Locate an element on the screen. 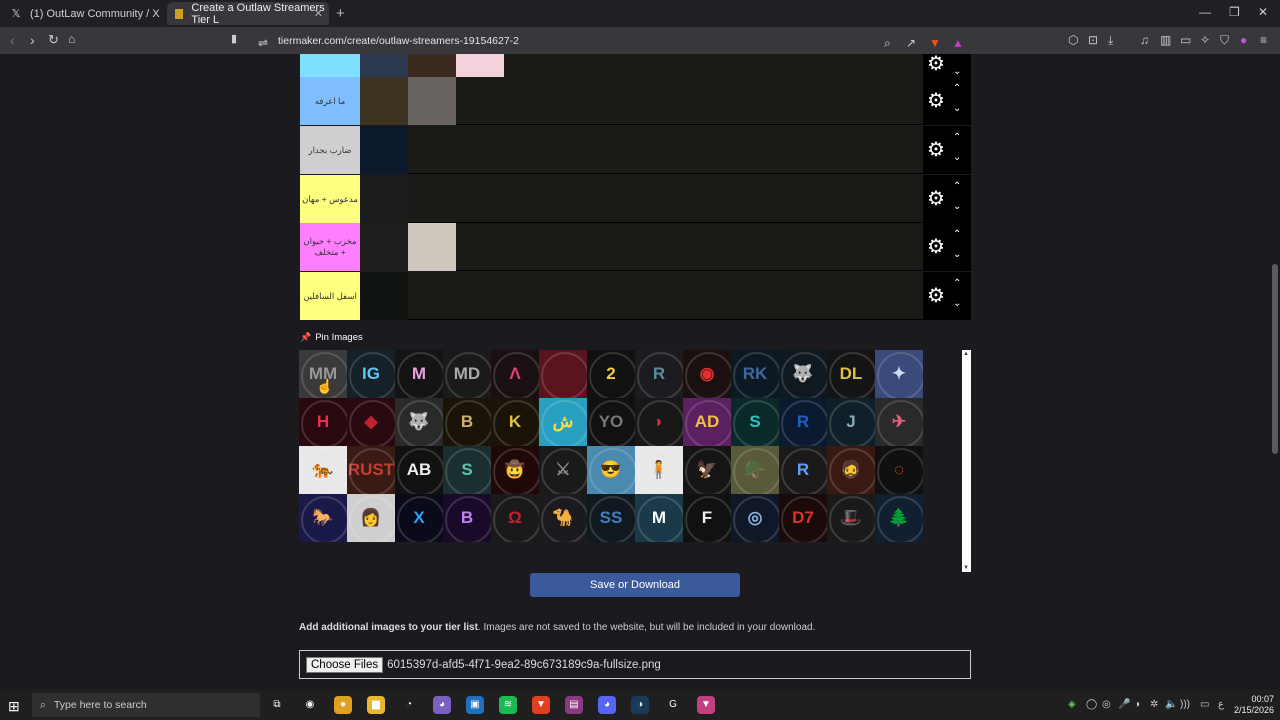  choose-files-button: Choose Files is located at coordinates (345, 664).